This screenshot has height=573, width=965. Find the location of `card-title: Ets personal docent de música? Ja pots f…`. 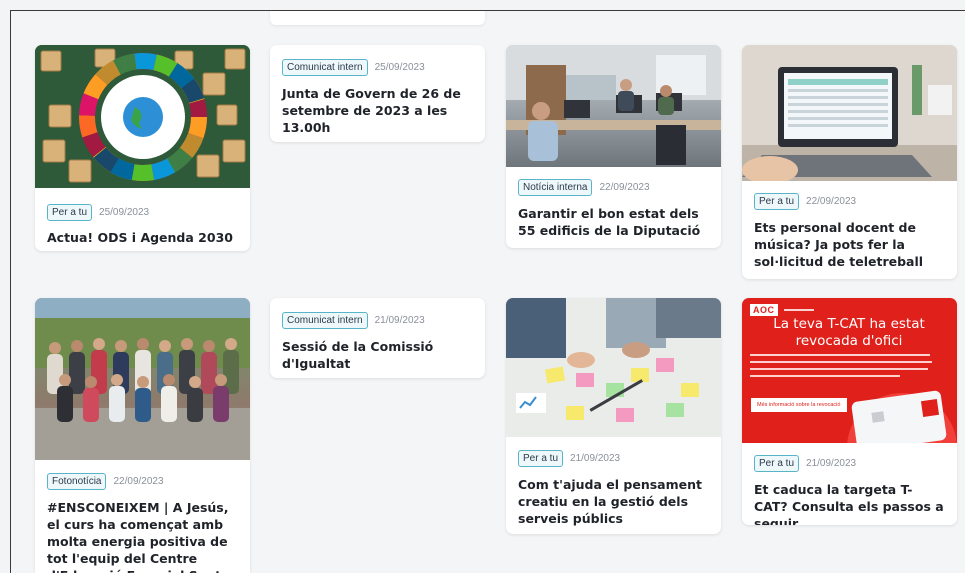

card-title: Ets personal docent de música? Ja pots f… is located at coordinates (849, 244).